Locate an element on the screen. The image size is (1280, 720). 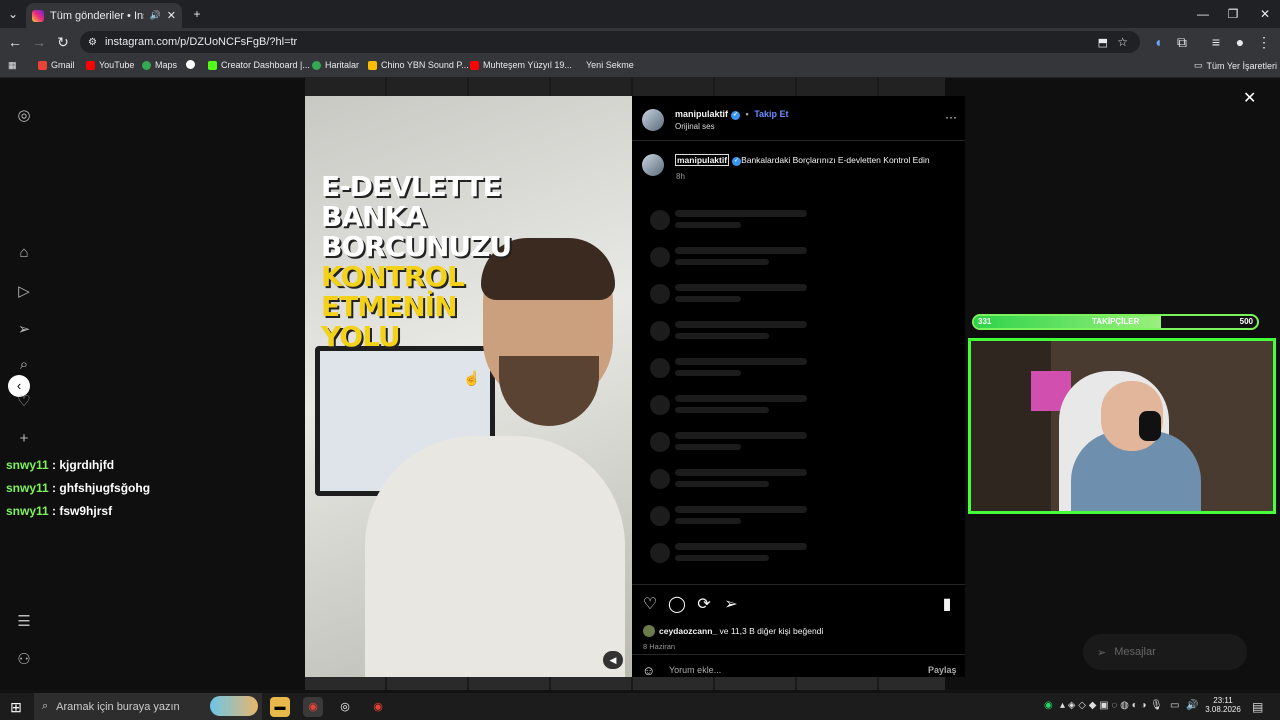
network-icon: ▭ is located at coordinates (1174, 705).